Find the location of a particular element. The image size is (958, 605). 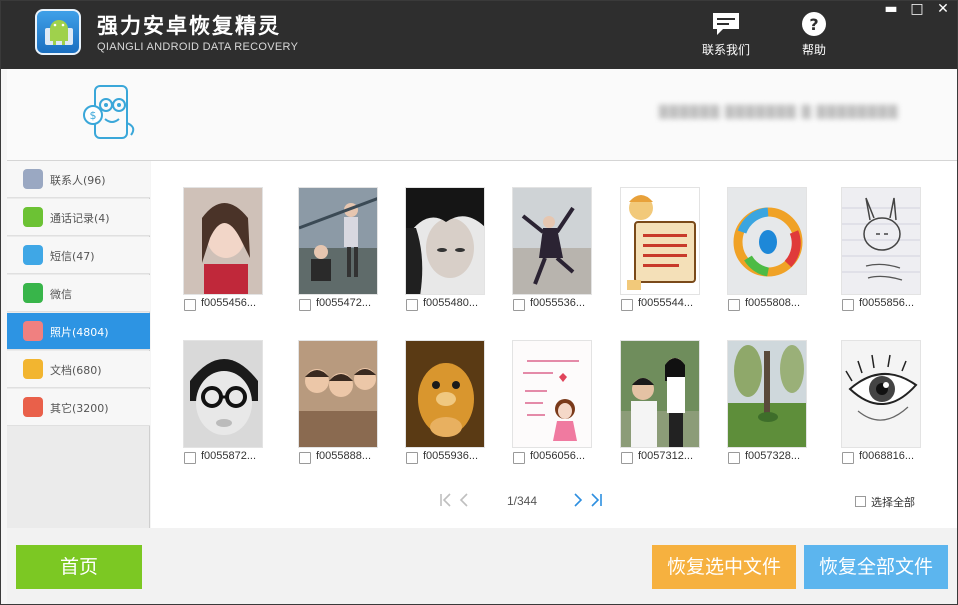

close-button: ✕ is located at coordinates (943, 10).